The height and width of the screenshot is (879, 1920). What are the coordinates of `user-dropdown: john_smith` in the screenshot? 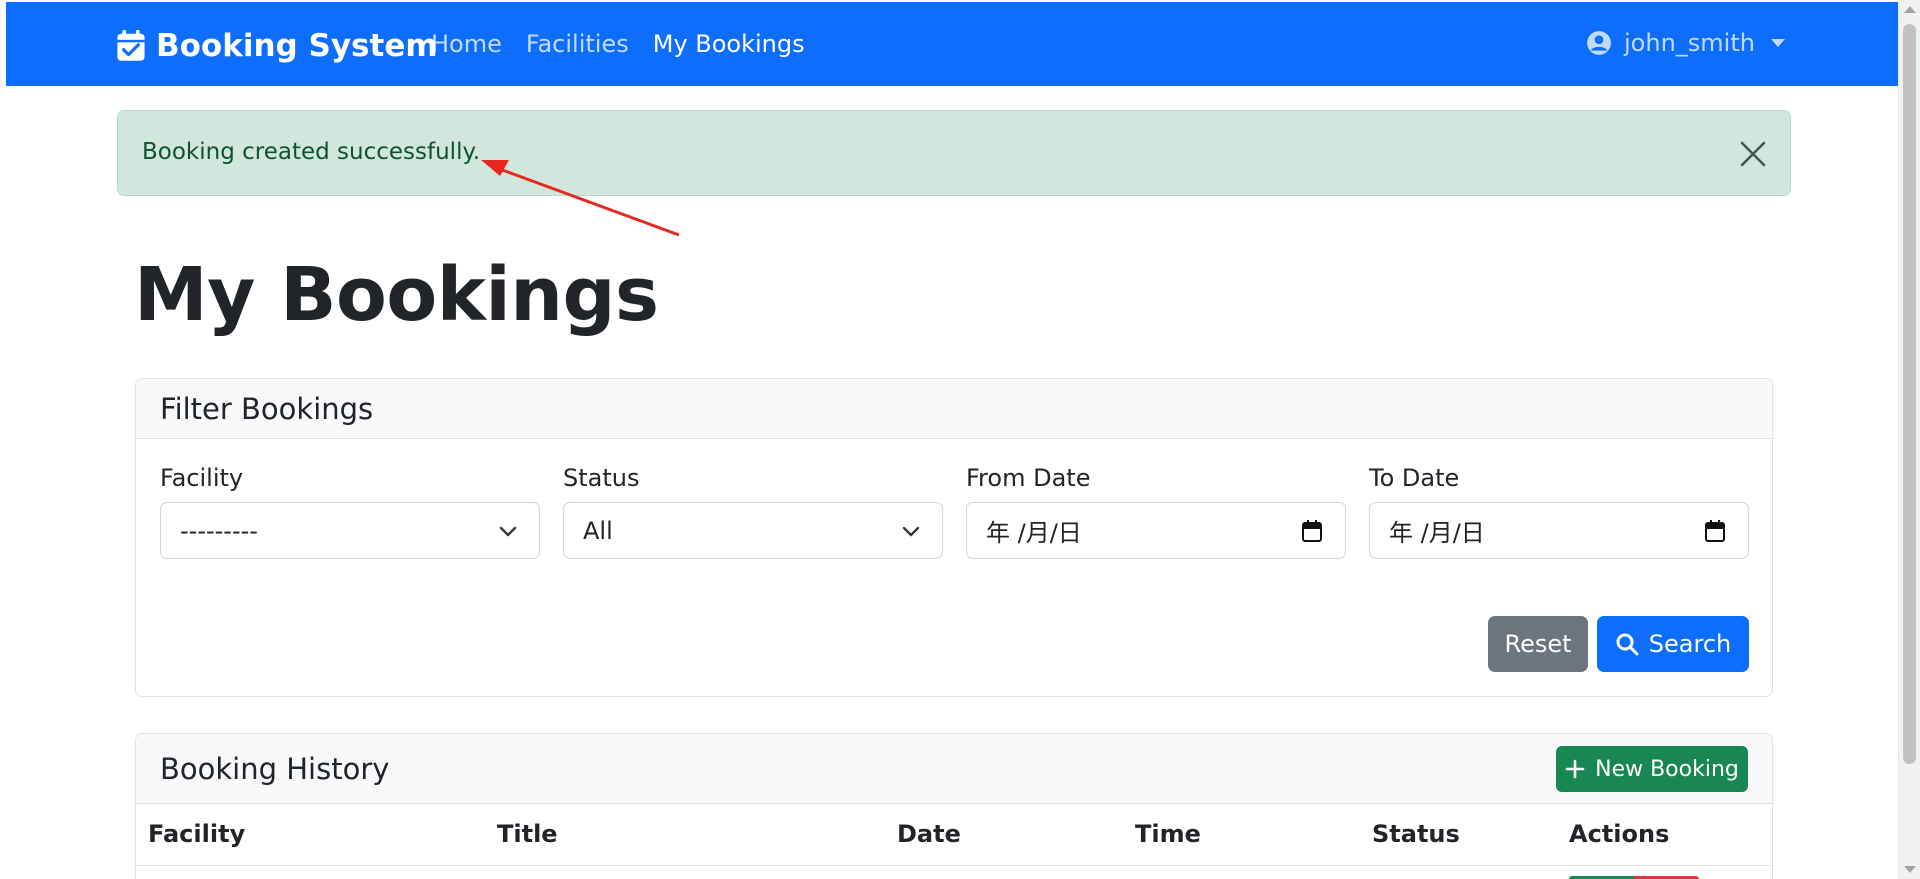 It's located at (1685, 43).